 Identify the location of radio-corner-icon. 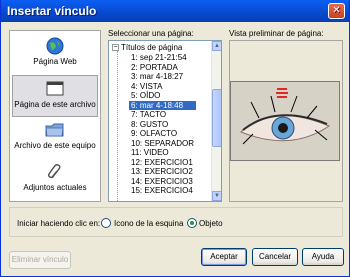
(106, 223).